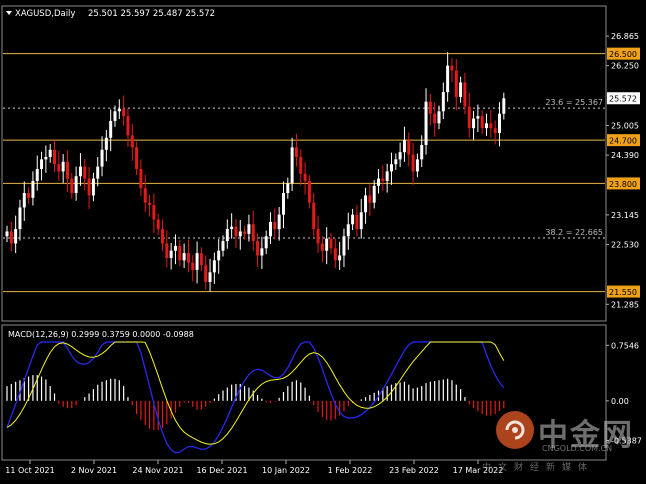 This screenshot has width=646, height=484. Describe the element at coordinates (414, 470) in the screenshot. I see `x-tick-label: 23 Feb 2022` at that location.